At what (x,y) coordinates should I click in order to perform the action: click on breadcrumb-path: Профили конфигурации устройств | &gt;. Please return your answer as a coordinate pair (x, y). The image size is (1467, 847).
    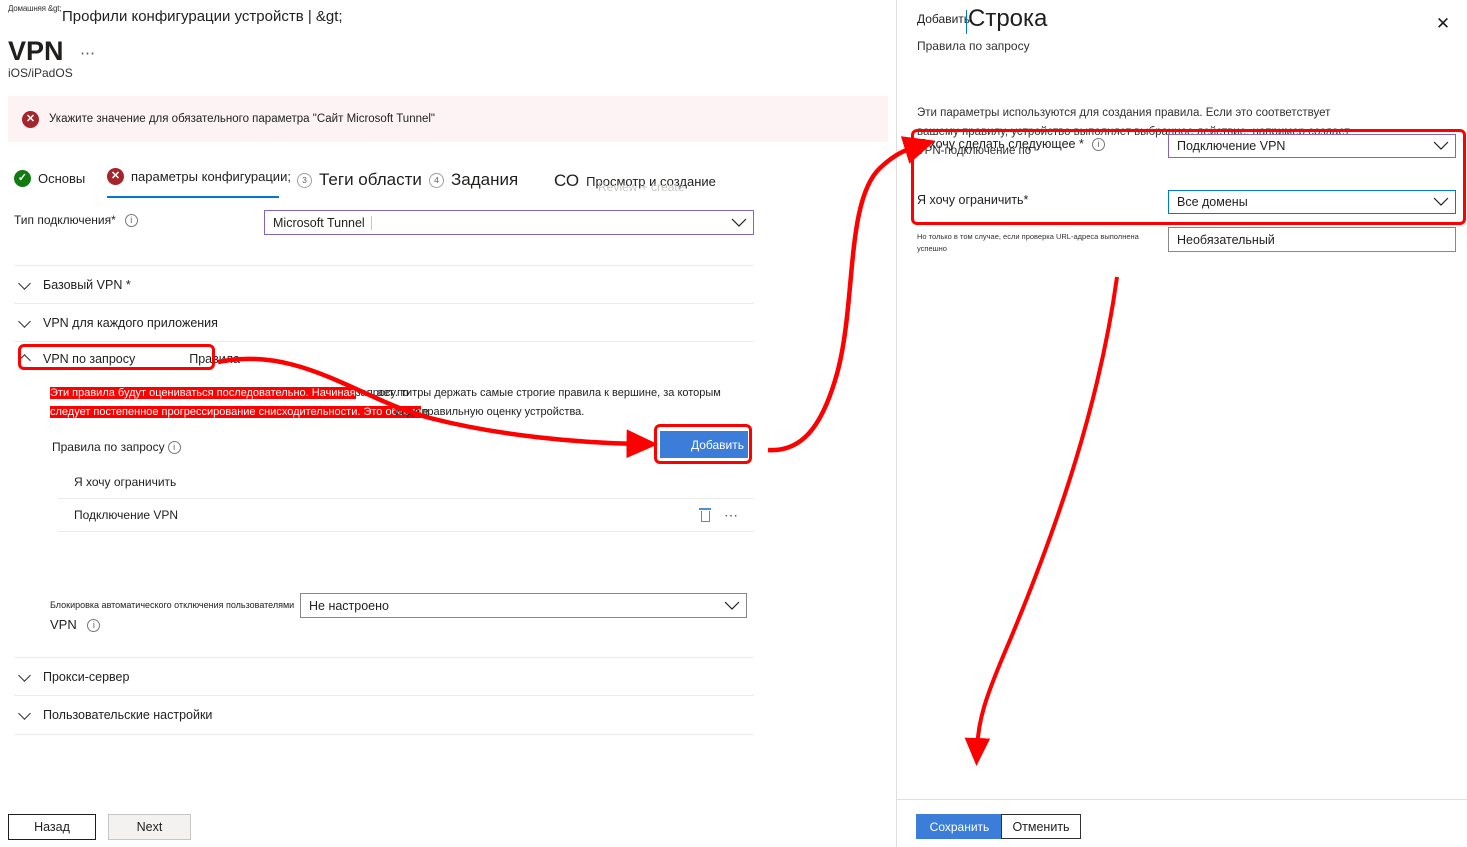
    Looking at the image, I should click on (202, 16).